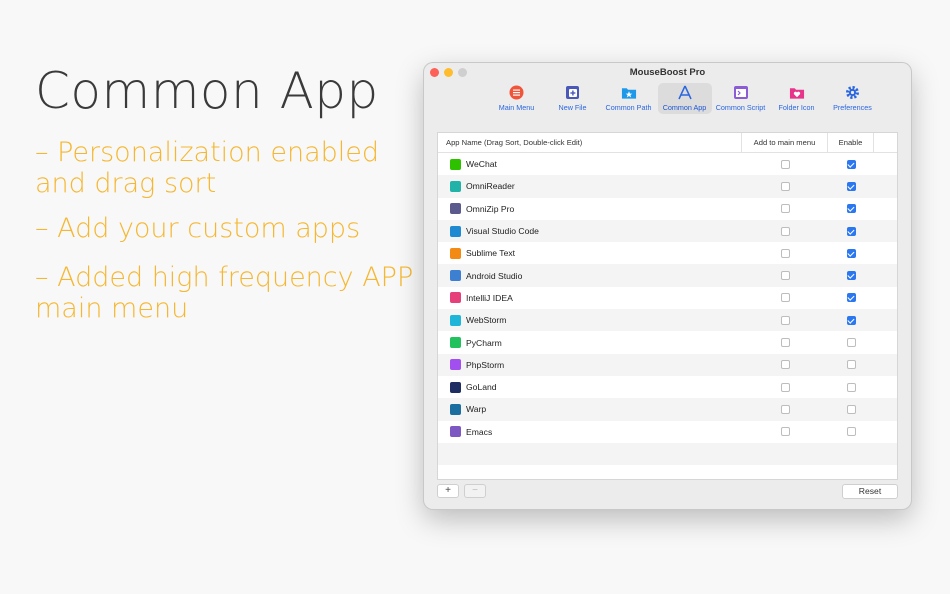 This screenshot has height=594, width=950. I want to click on table-row: OmniReader, so click(667, 186).